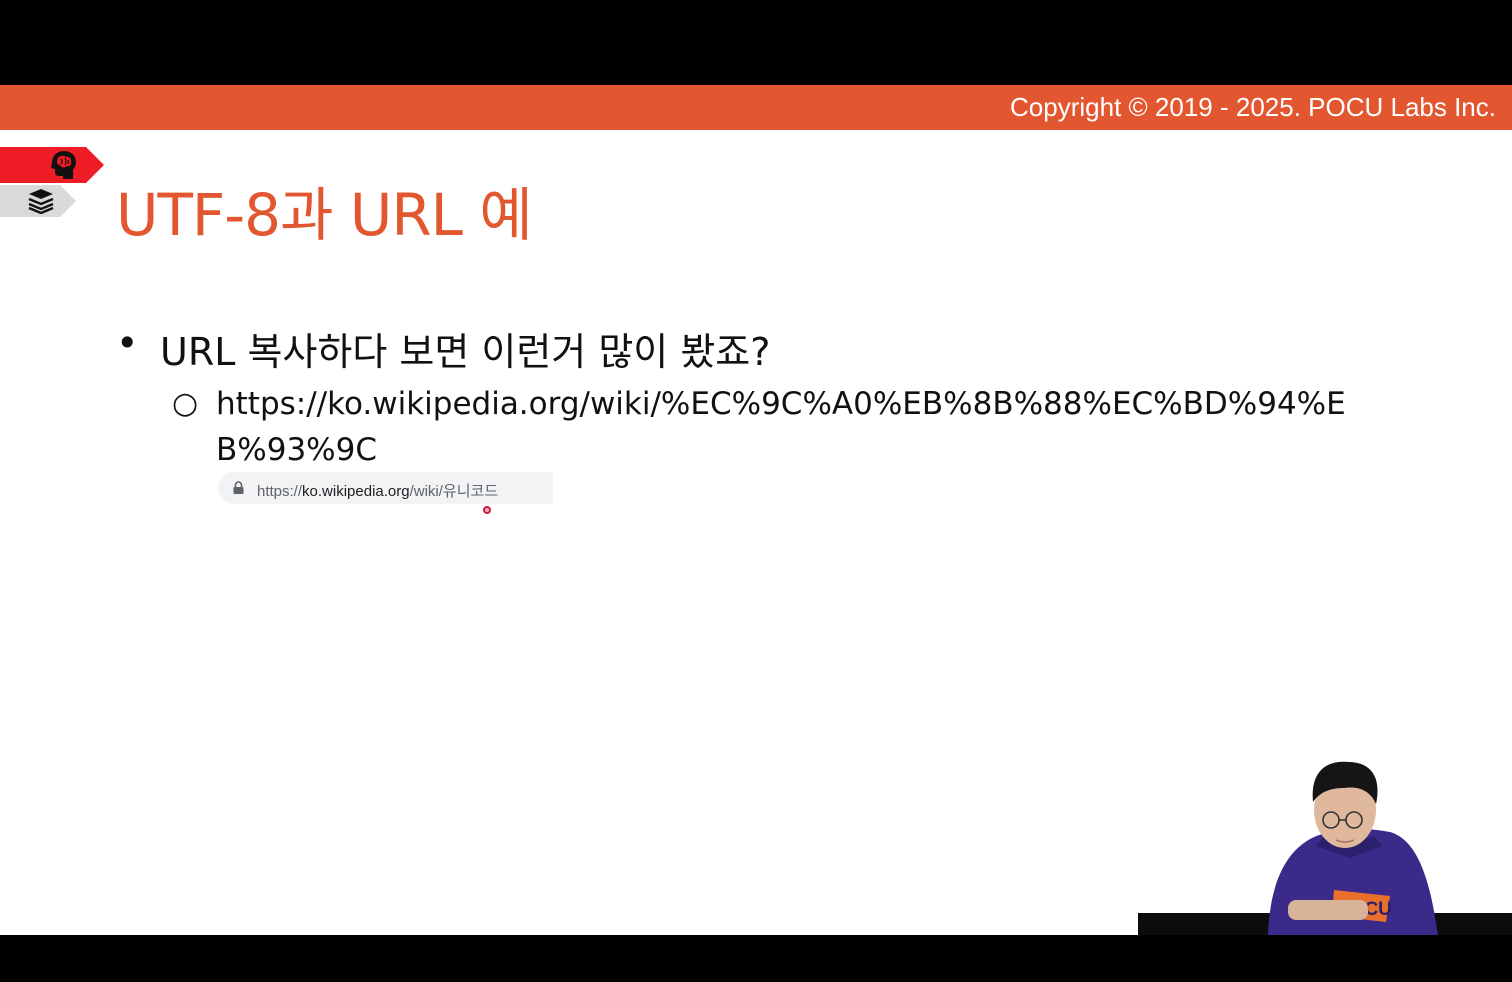 The width and height of the screenshot is (1512, 982). Describe the element at coordinates (356, 491) in the screenshot. I see `address-host: ko.wikipedia.org` at that location.